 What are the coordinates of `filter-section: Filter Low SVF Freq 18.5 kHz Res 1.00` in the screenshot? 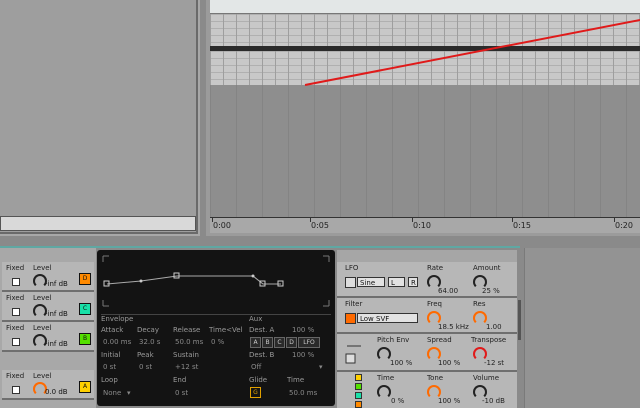 It's located at (427, 316).